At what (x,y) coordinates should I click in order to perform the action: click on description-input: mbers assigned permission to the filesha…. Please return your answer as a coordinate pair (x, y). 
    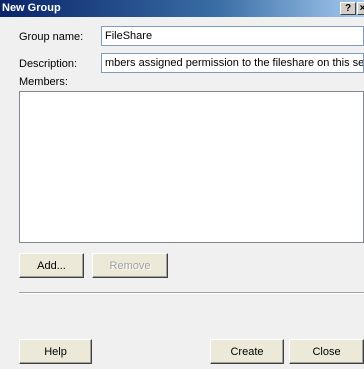
    Looking at the image, I should click on (232, 63).